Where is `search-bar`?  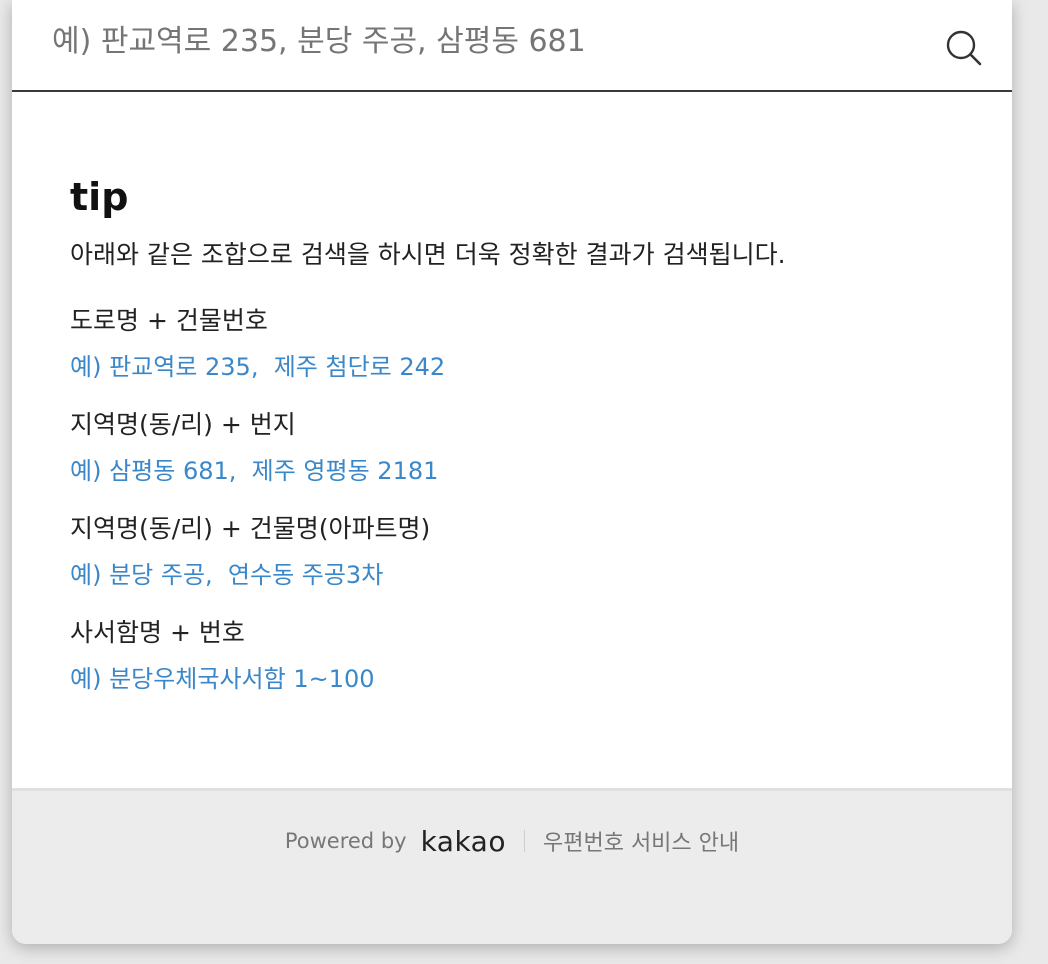 search-bar is located at coordinates (512, 53).